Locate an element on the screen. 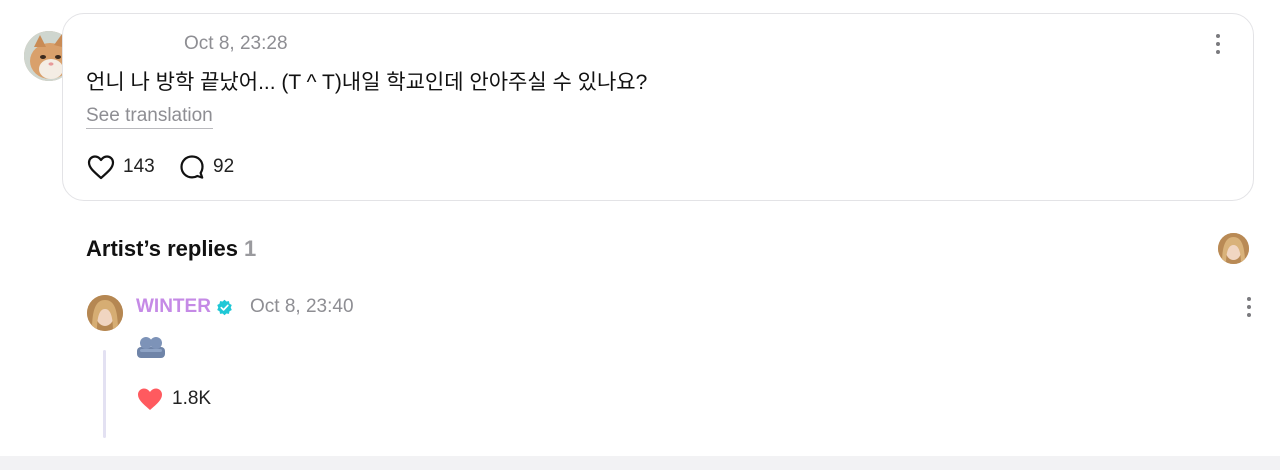  thread-line is located at coordinates (104, 394).